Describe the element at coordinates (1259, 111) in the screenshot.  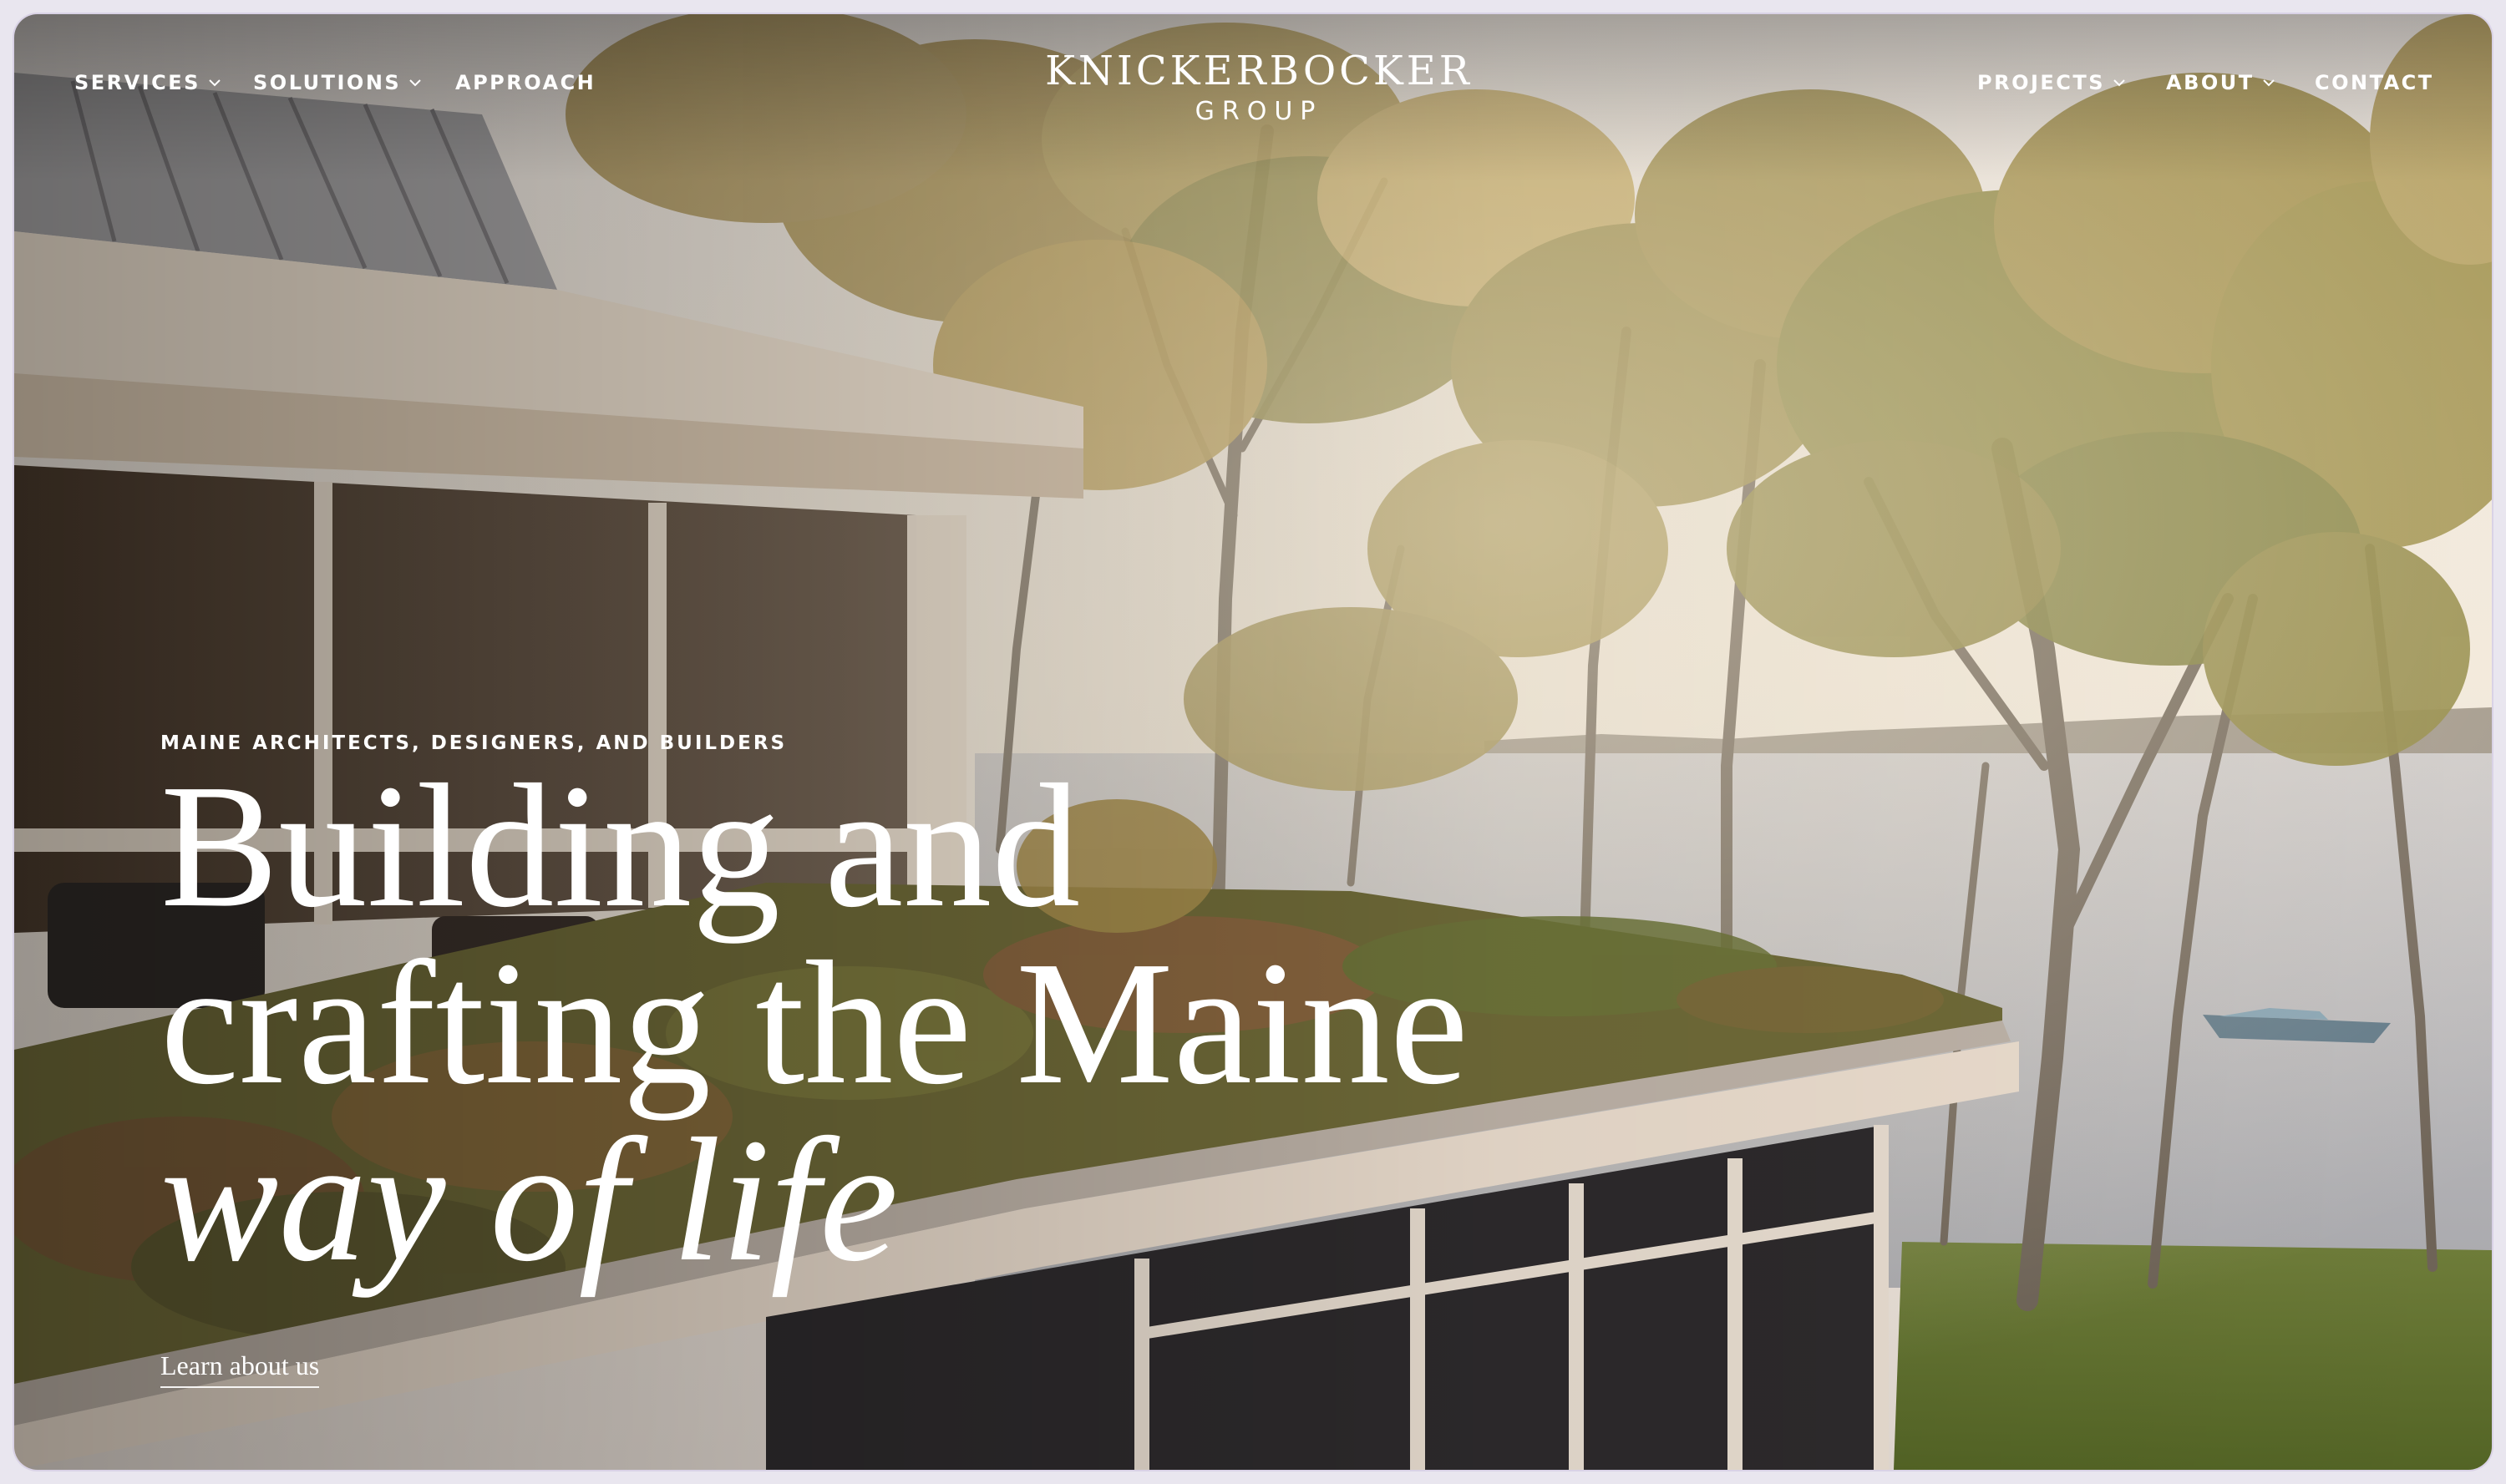
I see `logo-subtitle: GROUP` at that location.